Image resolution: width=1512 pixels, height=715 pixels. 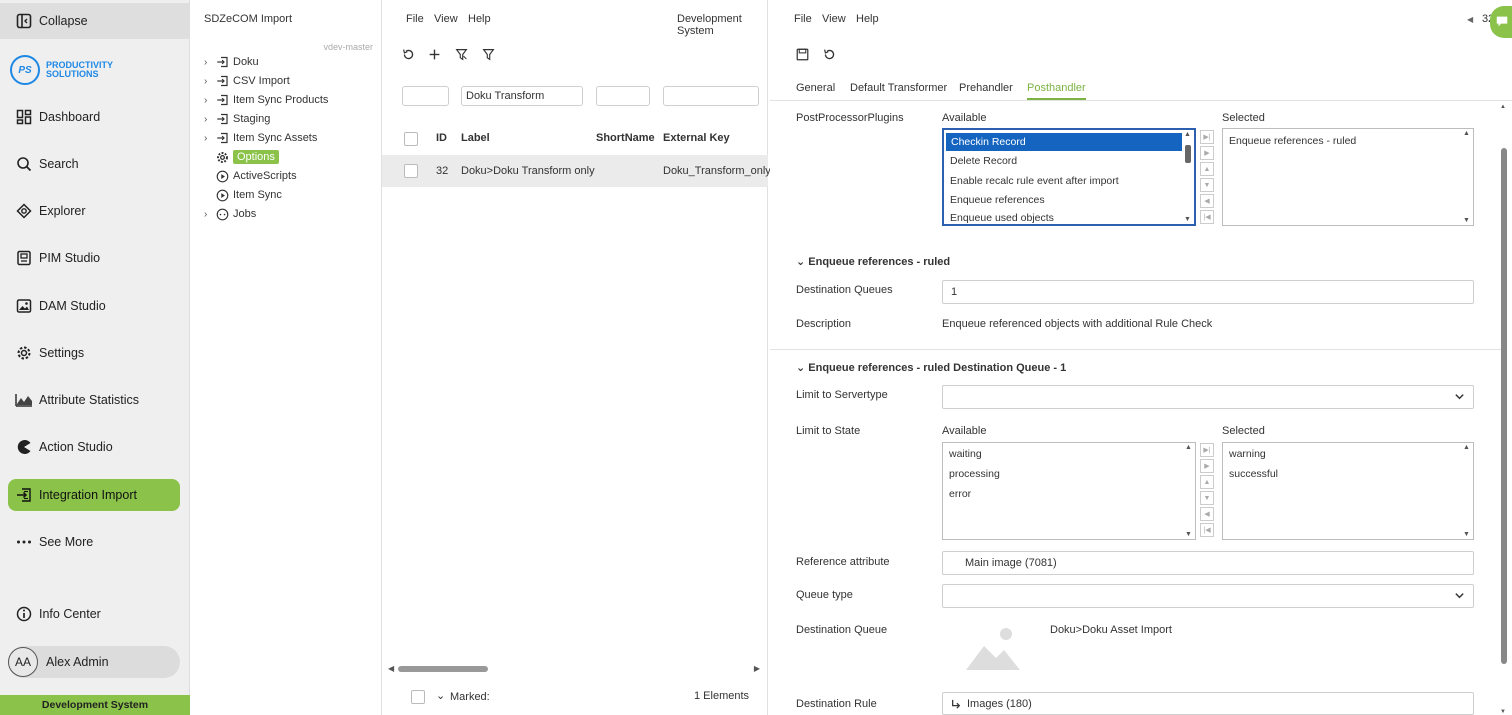 I want to click on section-enqueue-references-ruled: ⌄ Enqueue references - ruled, so click(x=873, y=261).